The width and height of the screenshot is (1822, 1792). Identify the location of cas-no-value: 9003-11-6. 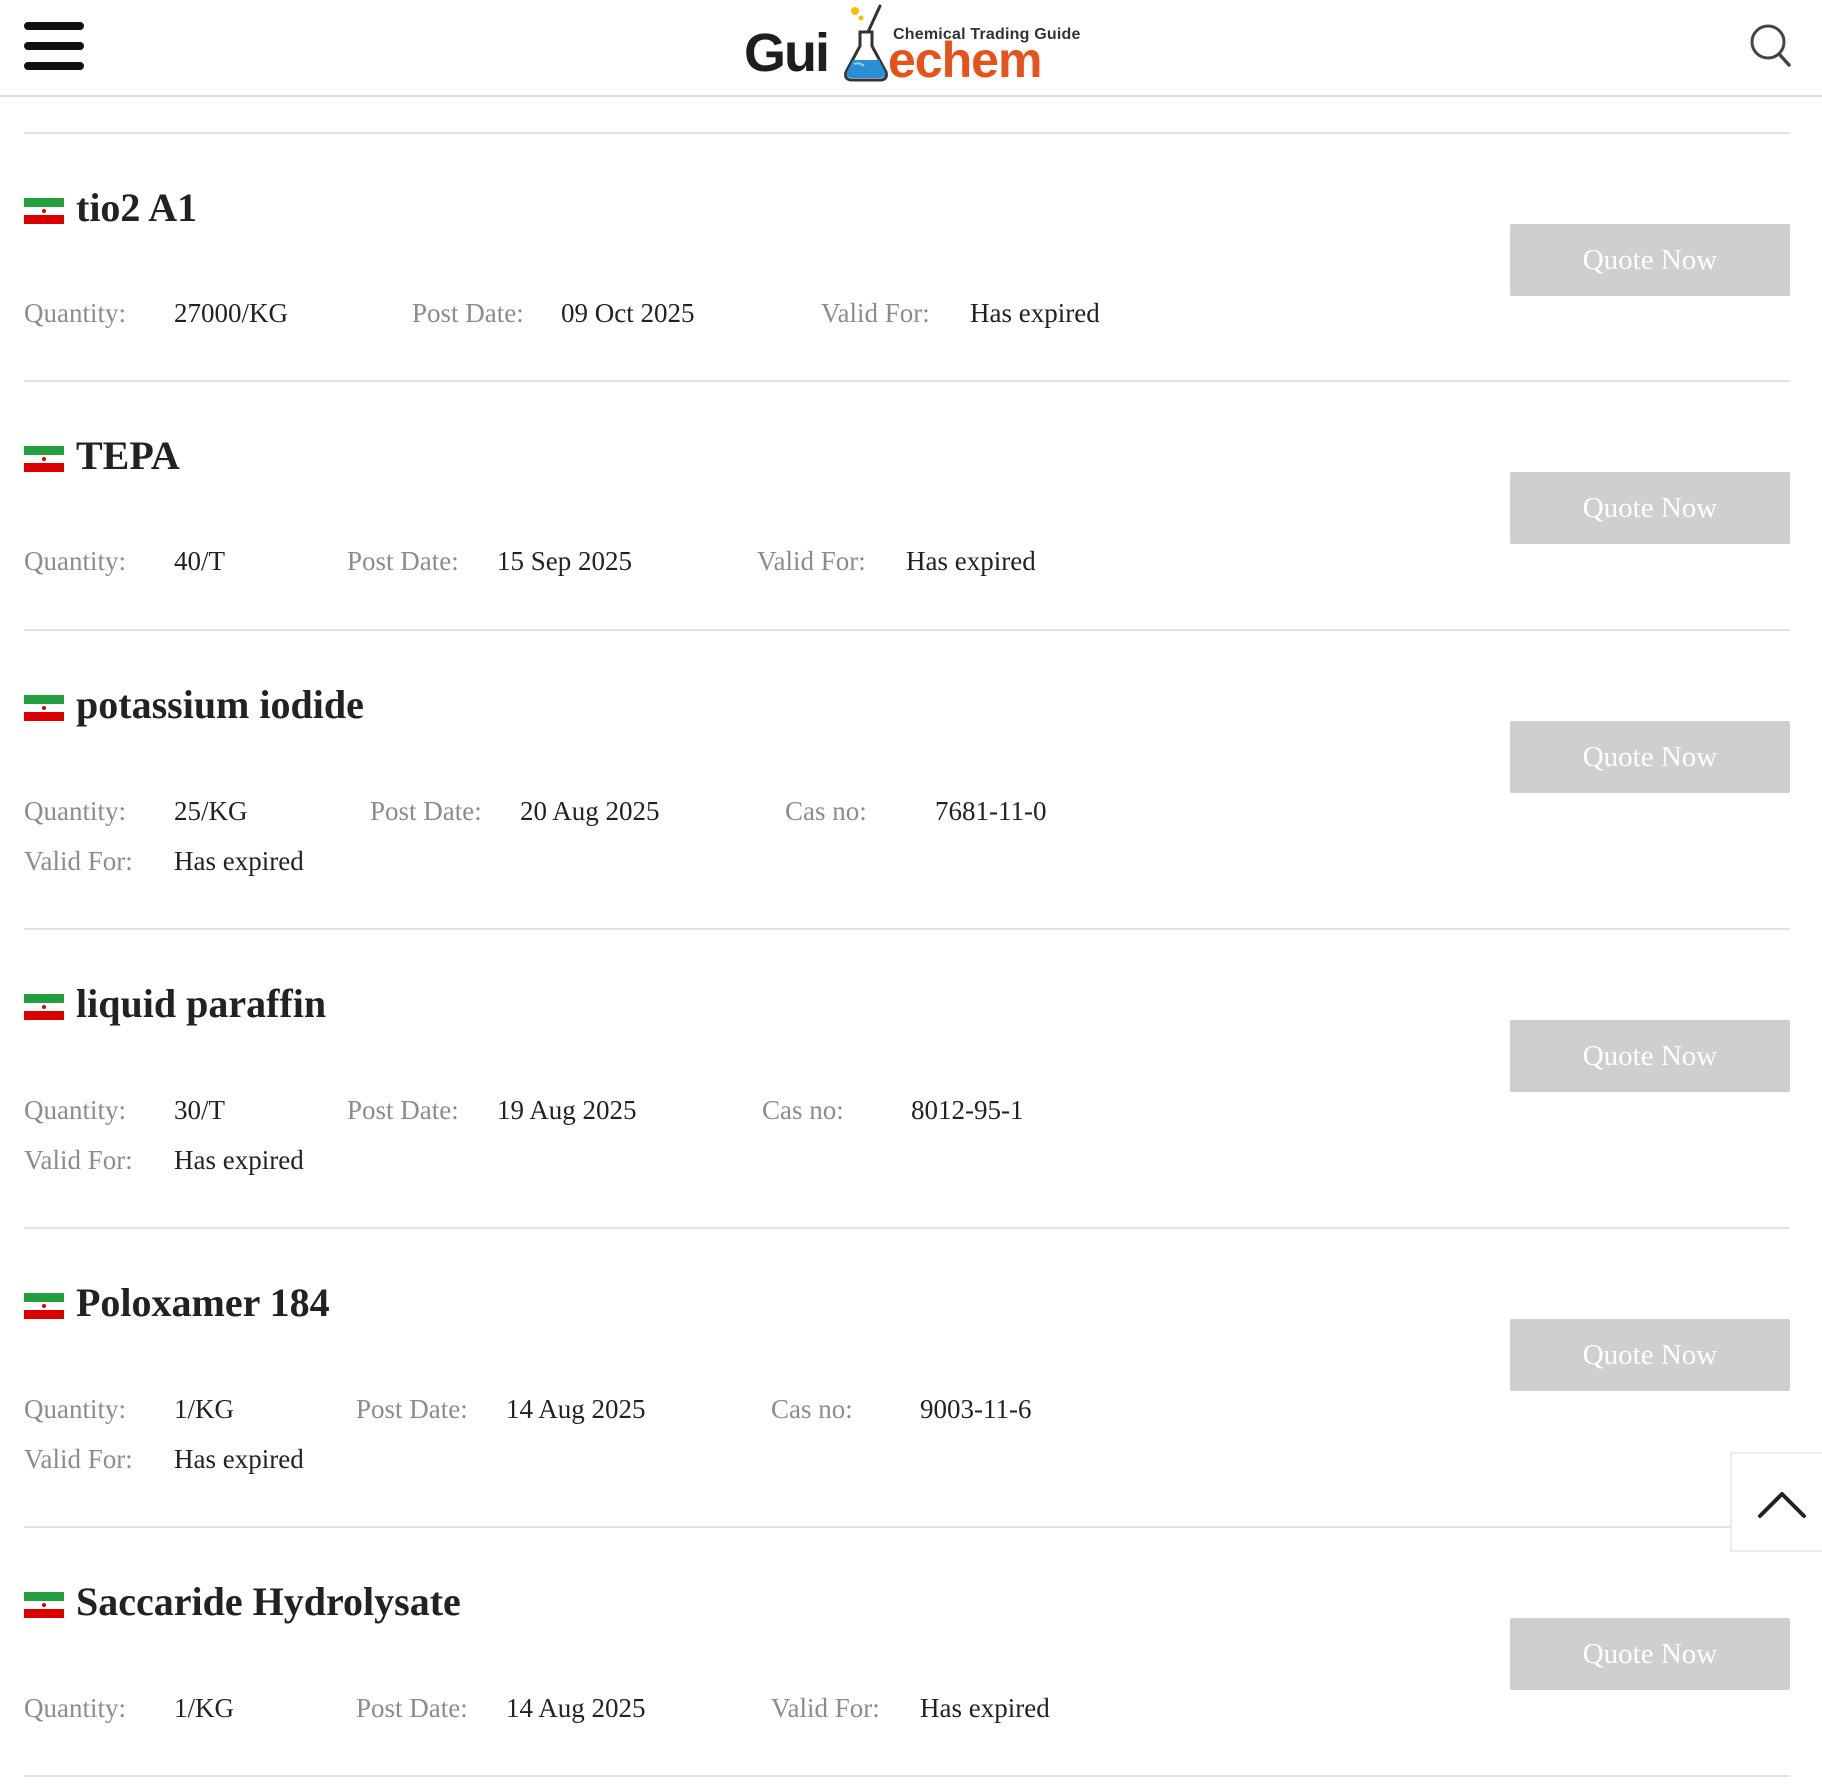
(976, 1409).